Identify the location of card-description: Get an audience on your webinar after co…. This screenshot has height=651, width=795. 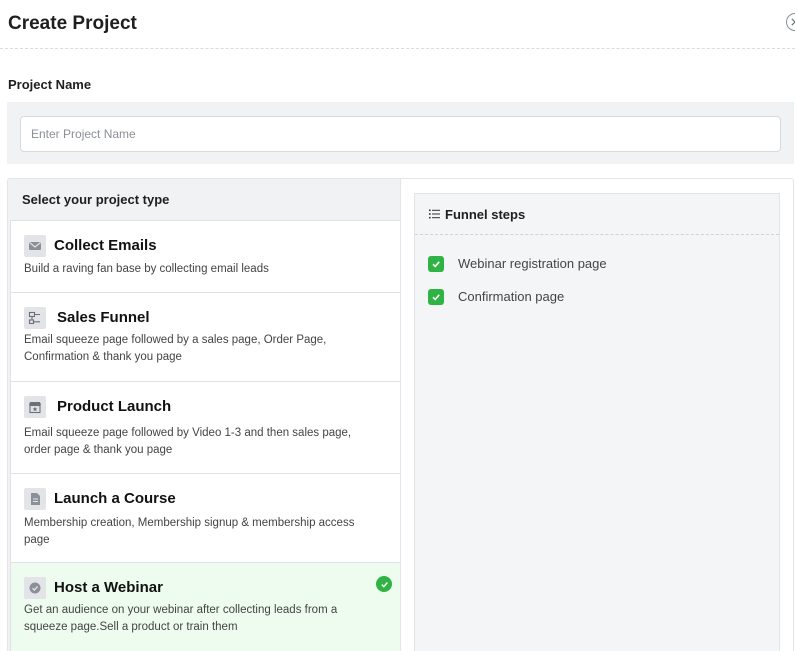
(181, 618).